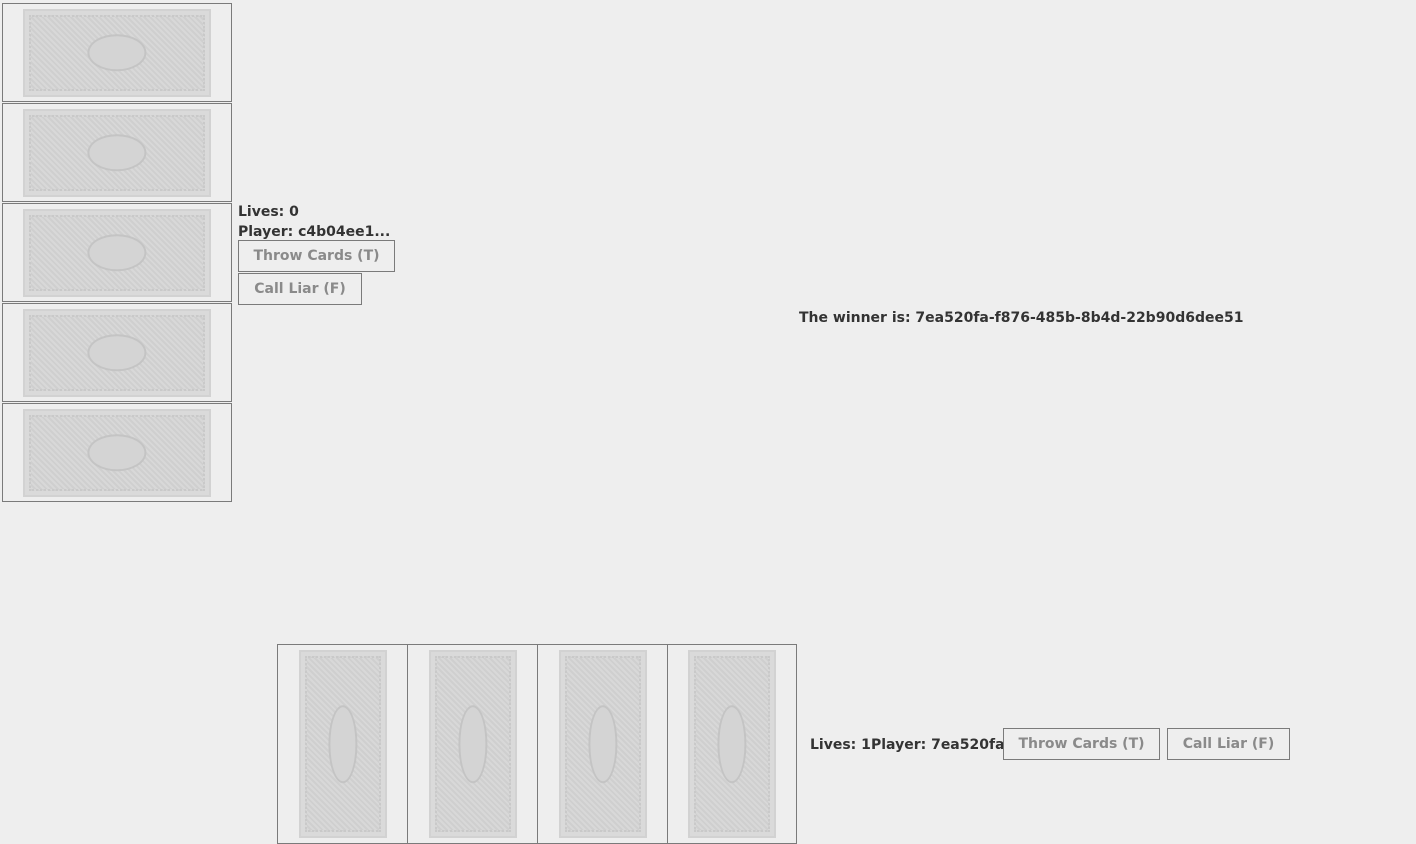 Image resolution: width=1416 pixels, height=844 pixels. I want to click on opponent-throw-cards-button: Throw Cards (T), so click(316, 256).